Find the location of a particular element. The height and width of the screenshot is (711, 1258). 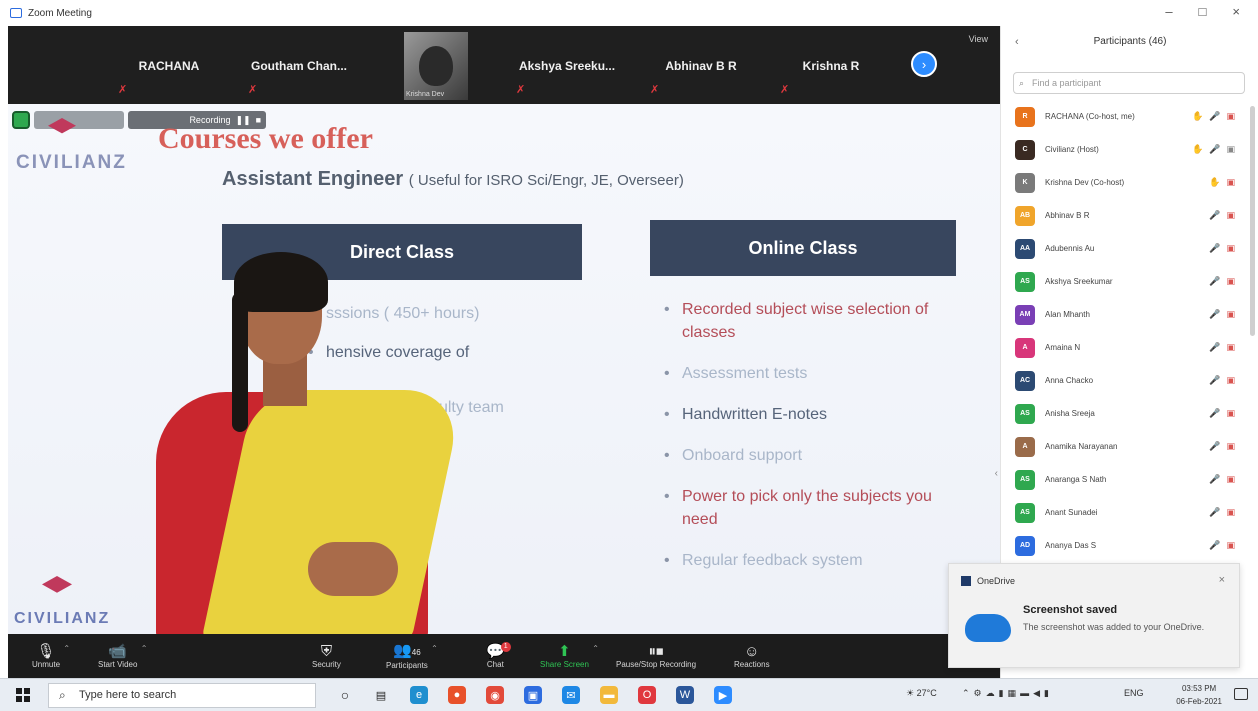

security-button: ⛨ Security is located at coordinates (326, 656).